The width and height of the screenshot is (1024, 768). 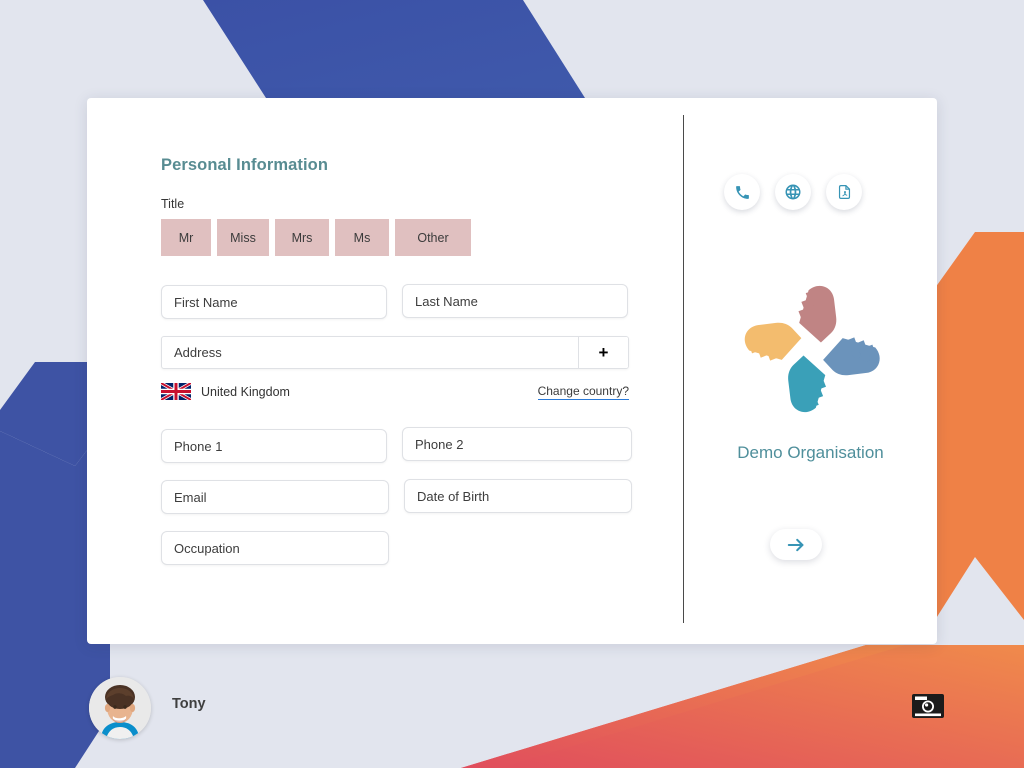 I want to click on pdf-file-icon, so click(x=844, y=192).